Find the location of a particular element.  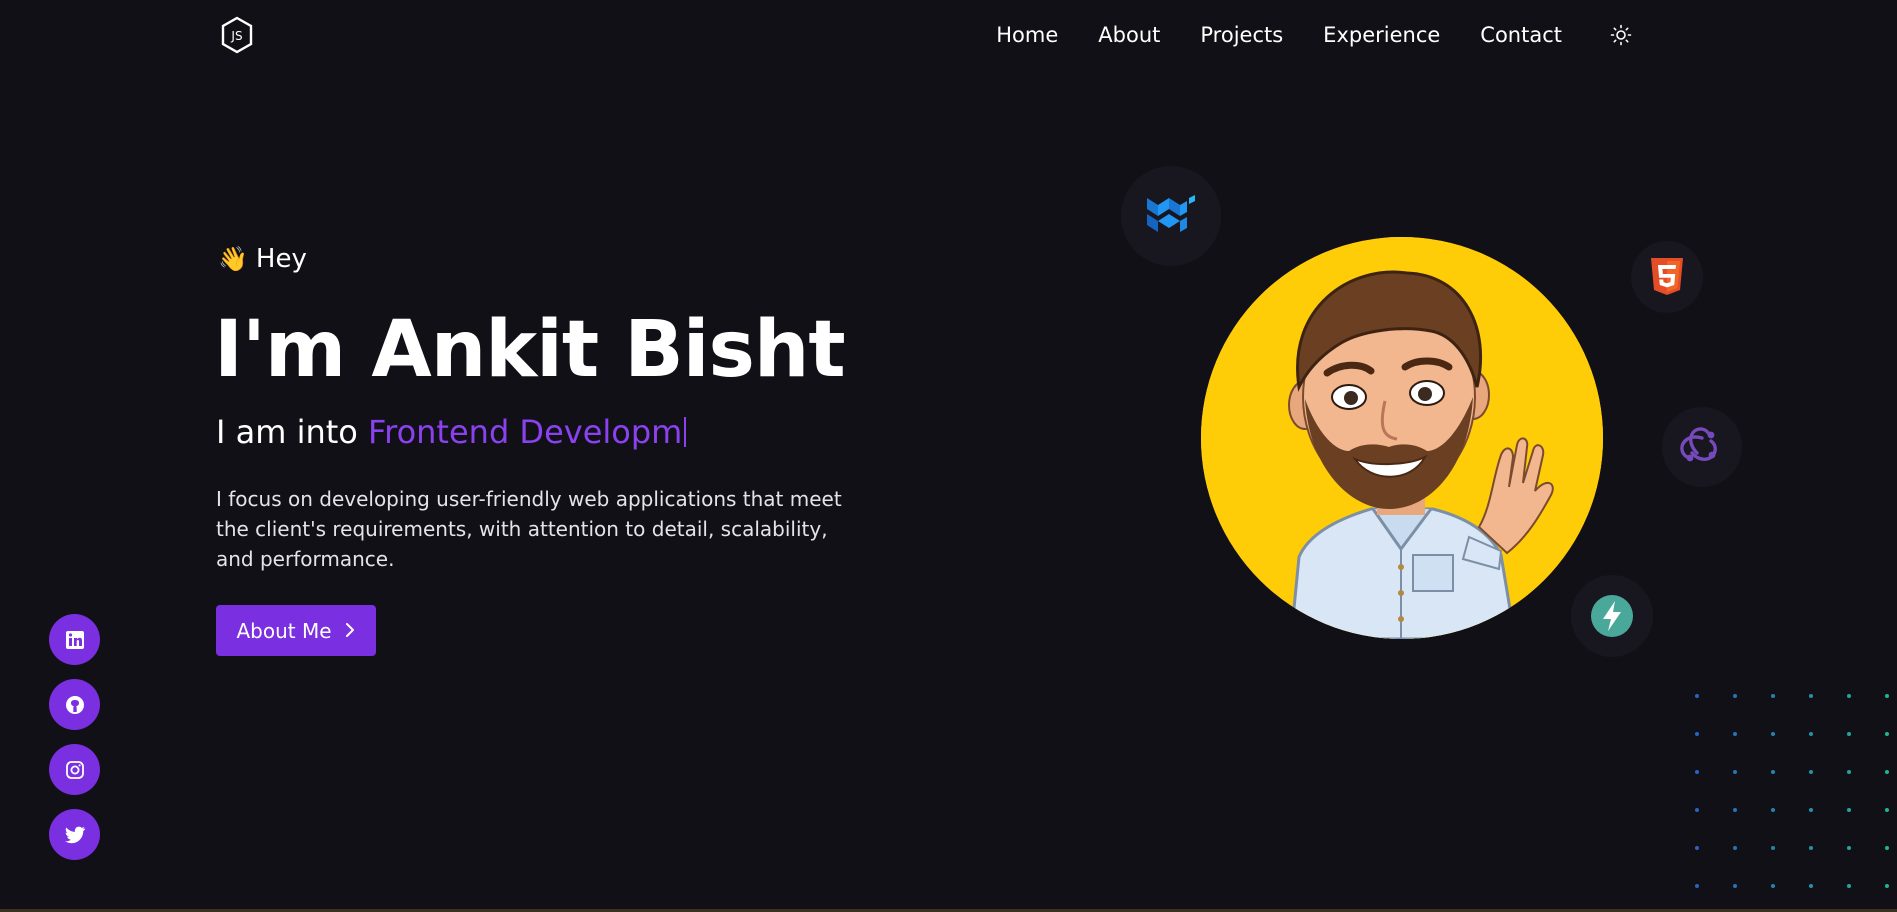

about-me-label: About Me is located at coordinates (284, 630).